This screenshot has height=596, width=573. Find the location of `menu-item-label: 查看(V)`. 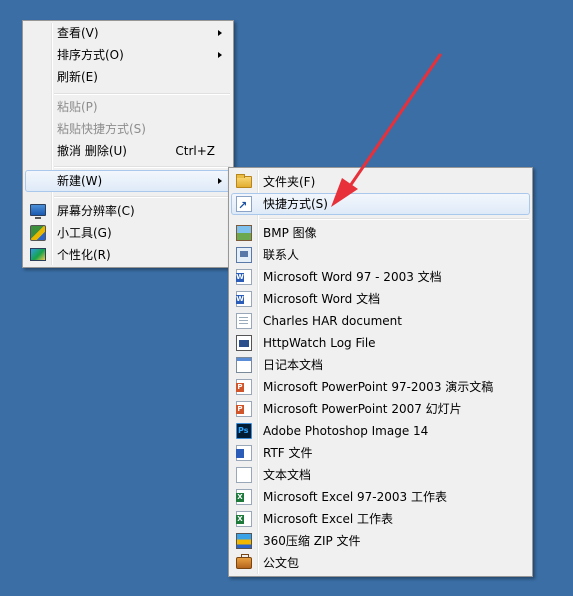

menu-item-label: 查看(V) is located at coordinates (78, 33).